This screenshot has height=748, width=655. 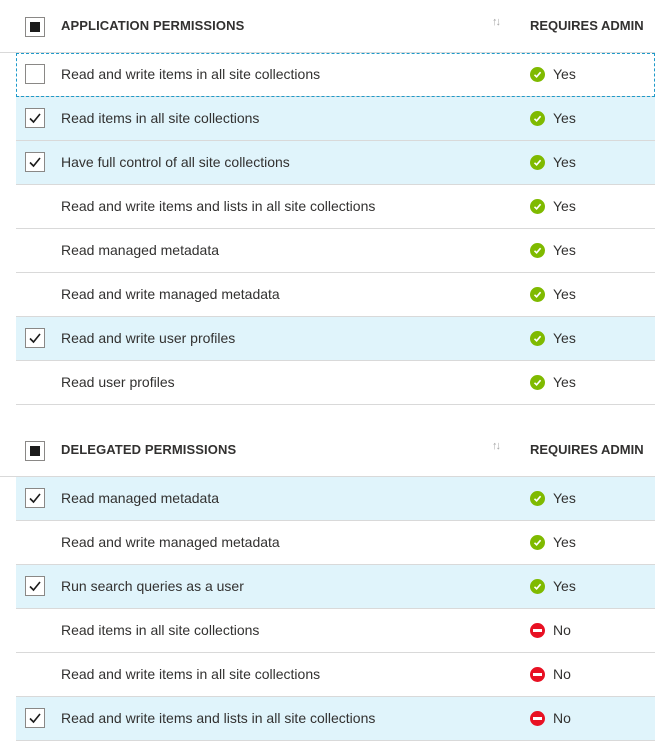 What do you see at coordinates (35, 27) in the screenshot?
I see `select-all-application-checkbox` at bounding box center [35, 27].